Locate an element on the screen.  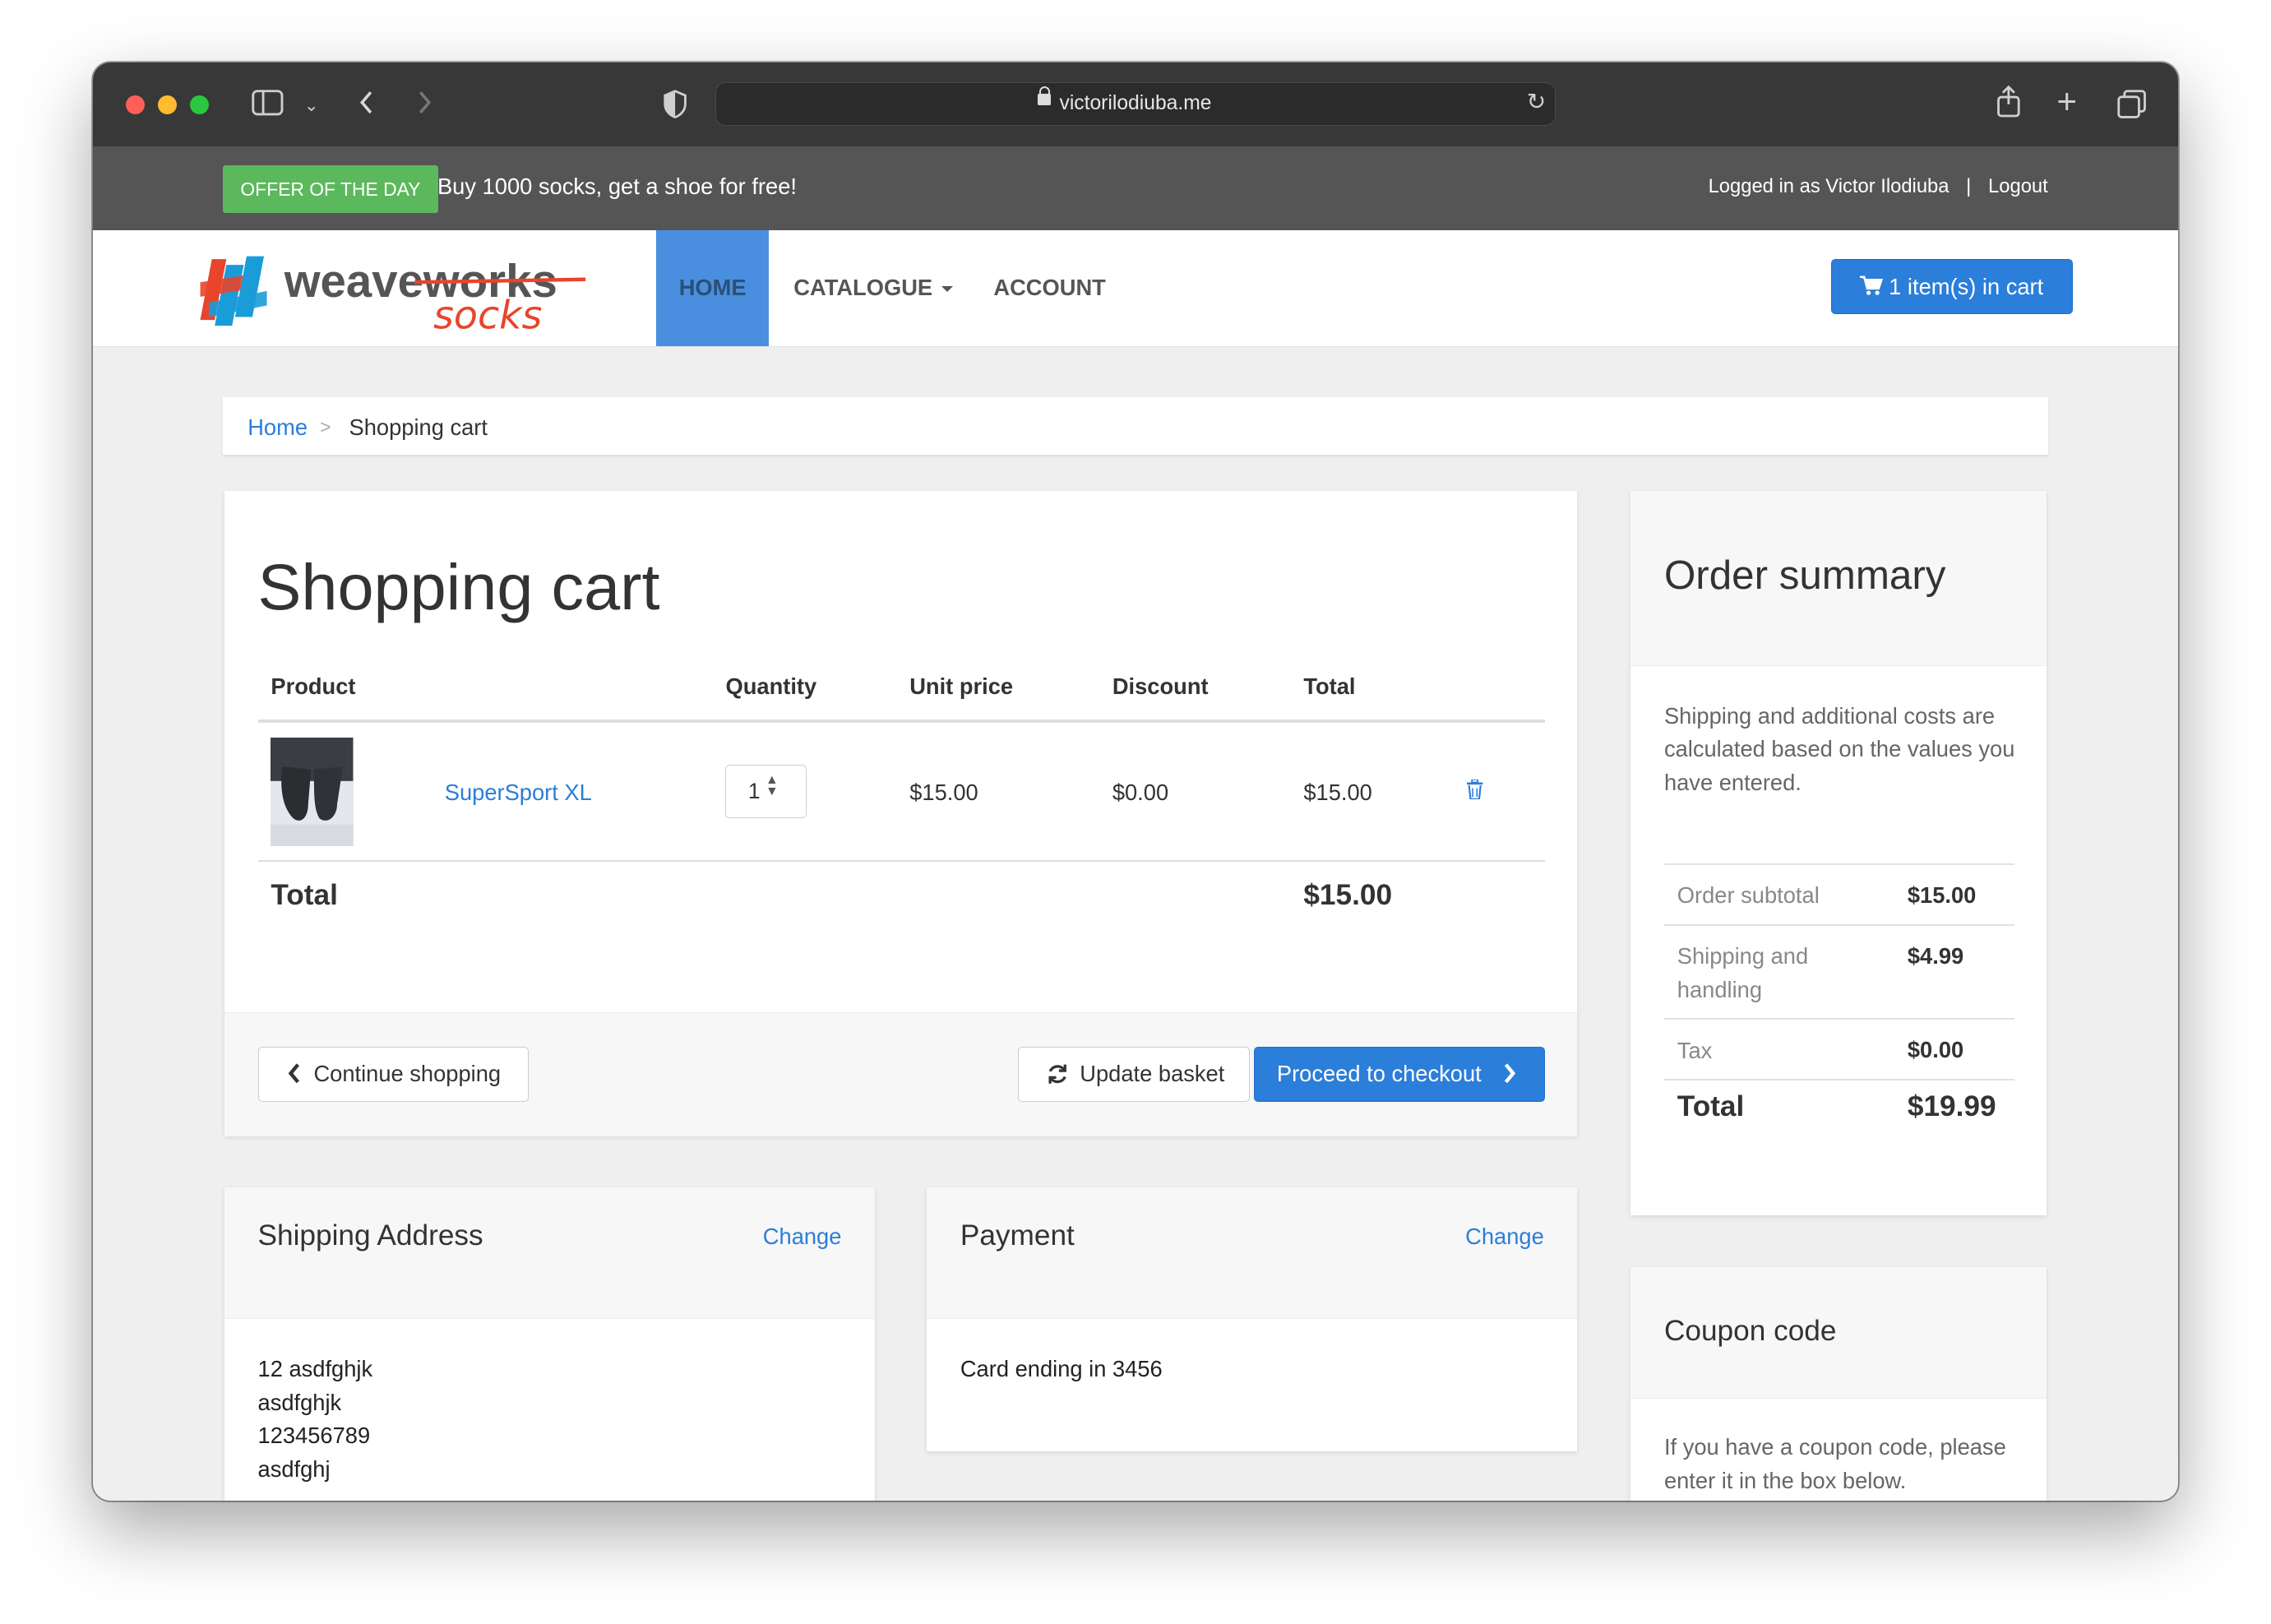
new-tab-icon: + is located at coordinates (2066, 101).